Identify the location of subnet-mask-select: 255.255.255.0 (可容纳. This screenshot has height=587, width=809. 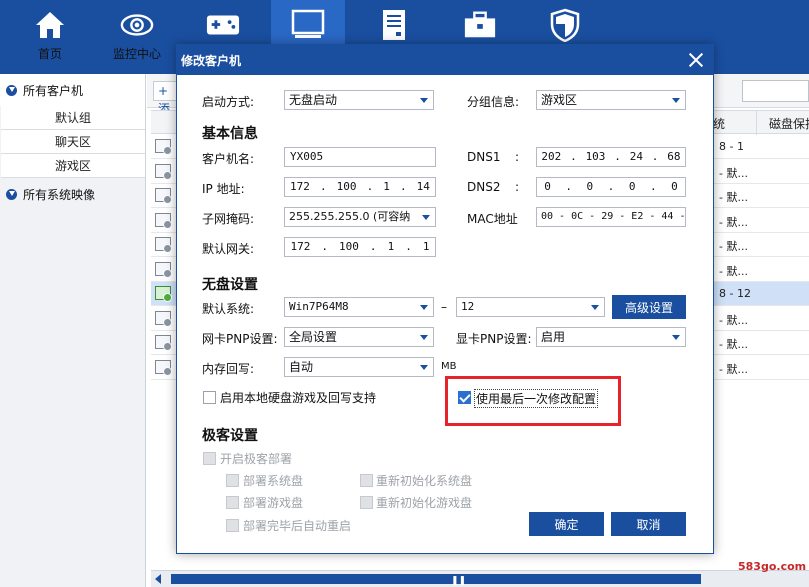
(360, 217).